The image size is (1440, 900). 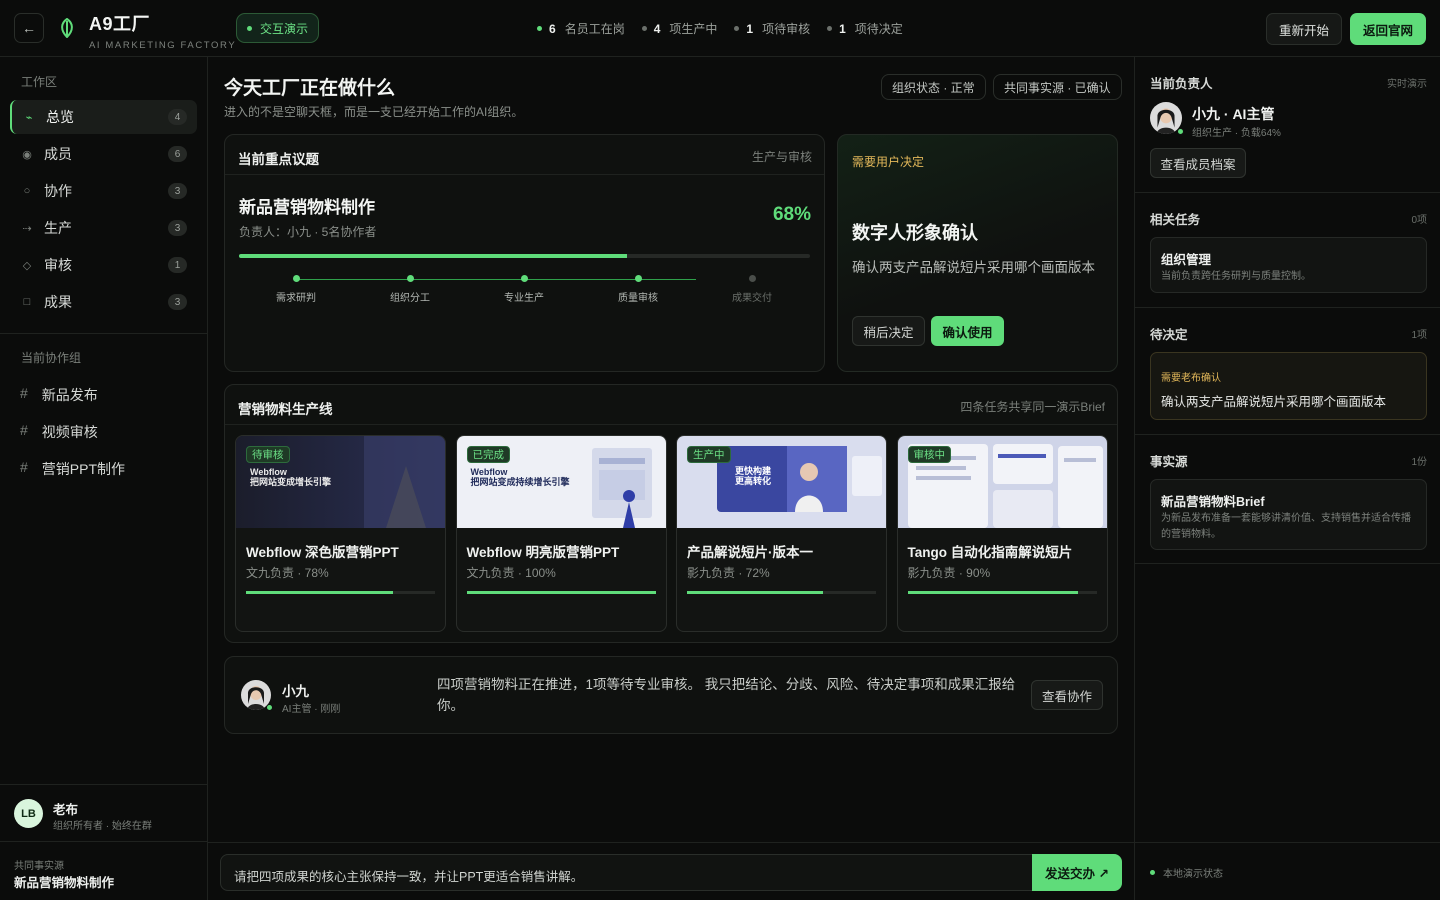 What do you see at coordinates (990, 552) in the screenshot?
I see `item-title: Tango 自动化指南解说短片` at bounding box center [990, 552].